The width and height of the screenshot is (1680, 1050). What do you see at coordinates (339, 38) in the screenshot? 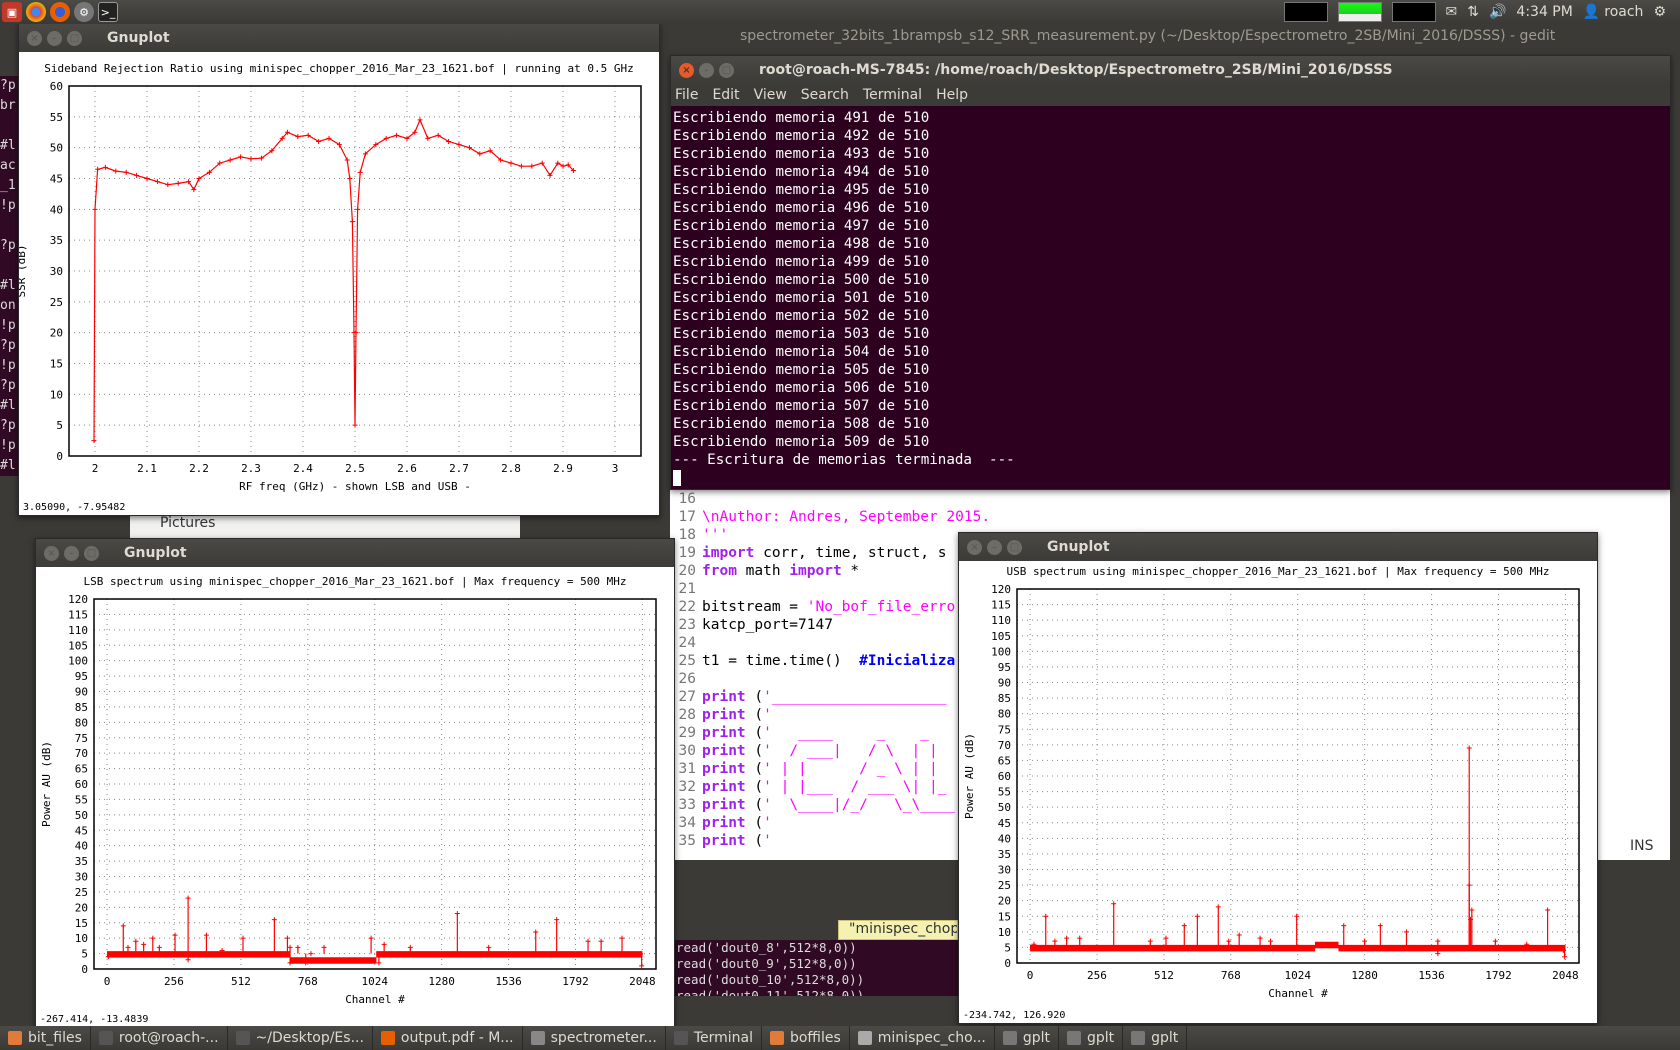
I see `srr-titlebar: × – □ Gnuplot` at bounding box center [339, 38].